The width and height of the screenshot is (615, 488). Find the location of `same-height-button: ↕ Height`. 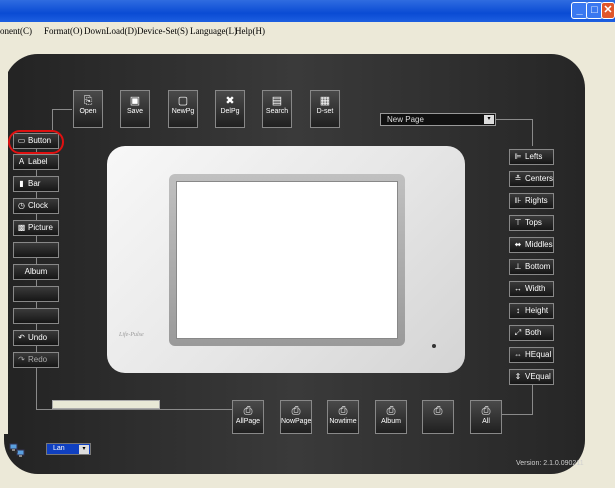

same-height-button: ↕ Height is located at coordinates (531, 311).